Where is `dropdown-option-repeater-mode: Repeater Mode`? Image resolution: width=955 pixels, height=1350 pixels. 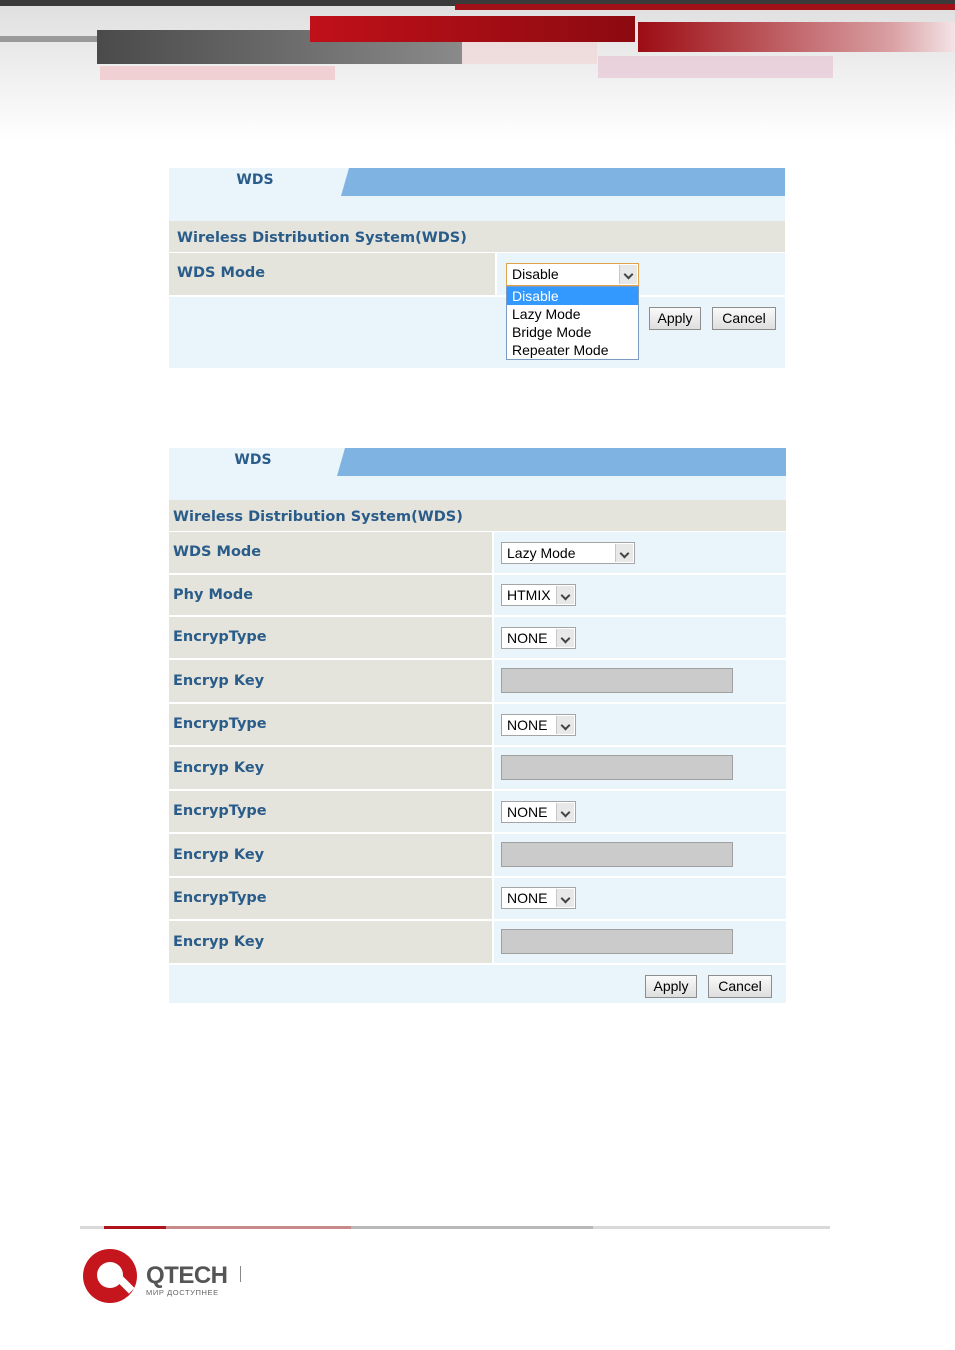 dropdown-option-repeater-mode: Repeater Mode is located at coordinates (572, 350).